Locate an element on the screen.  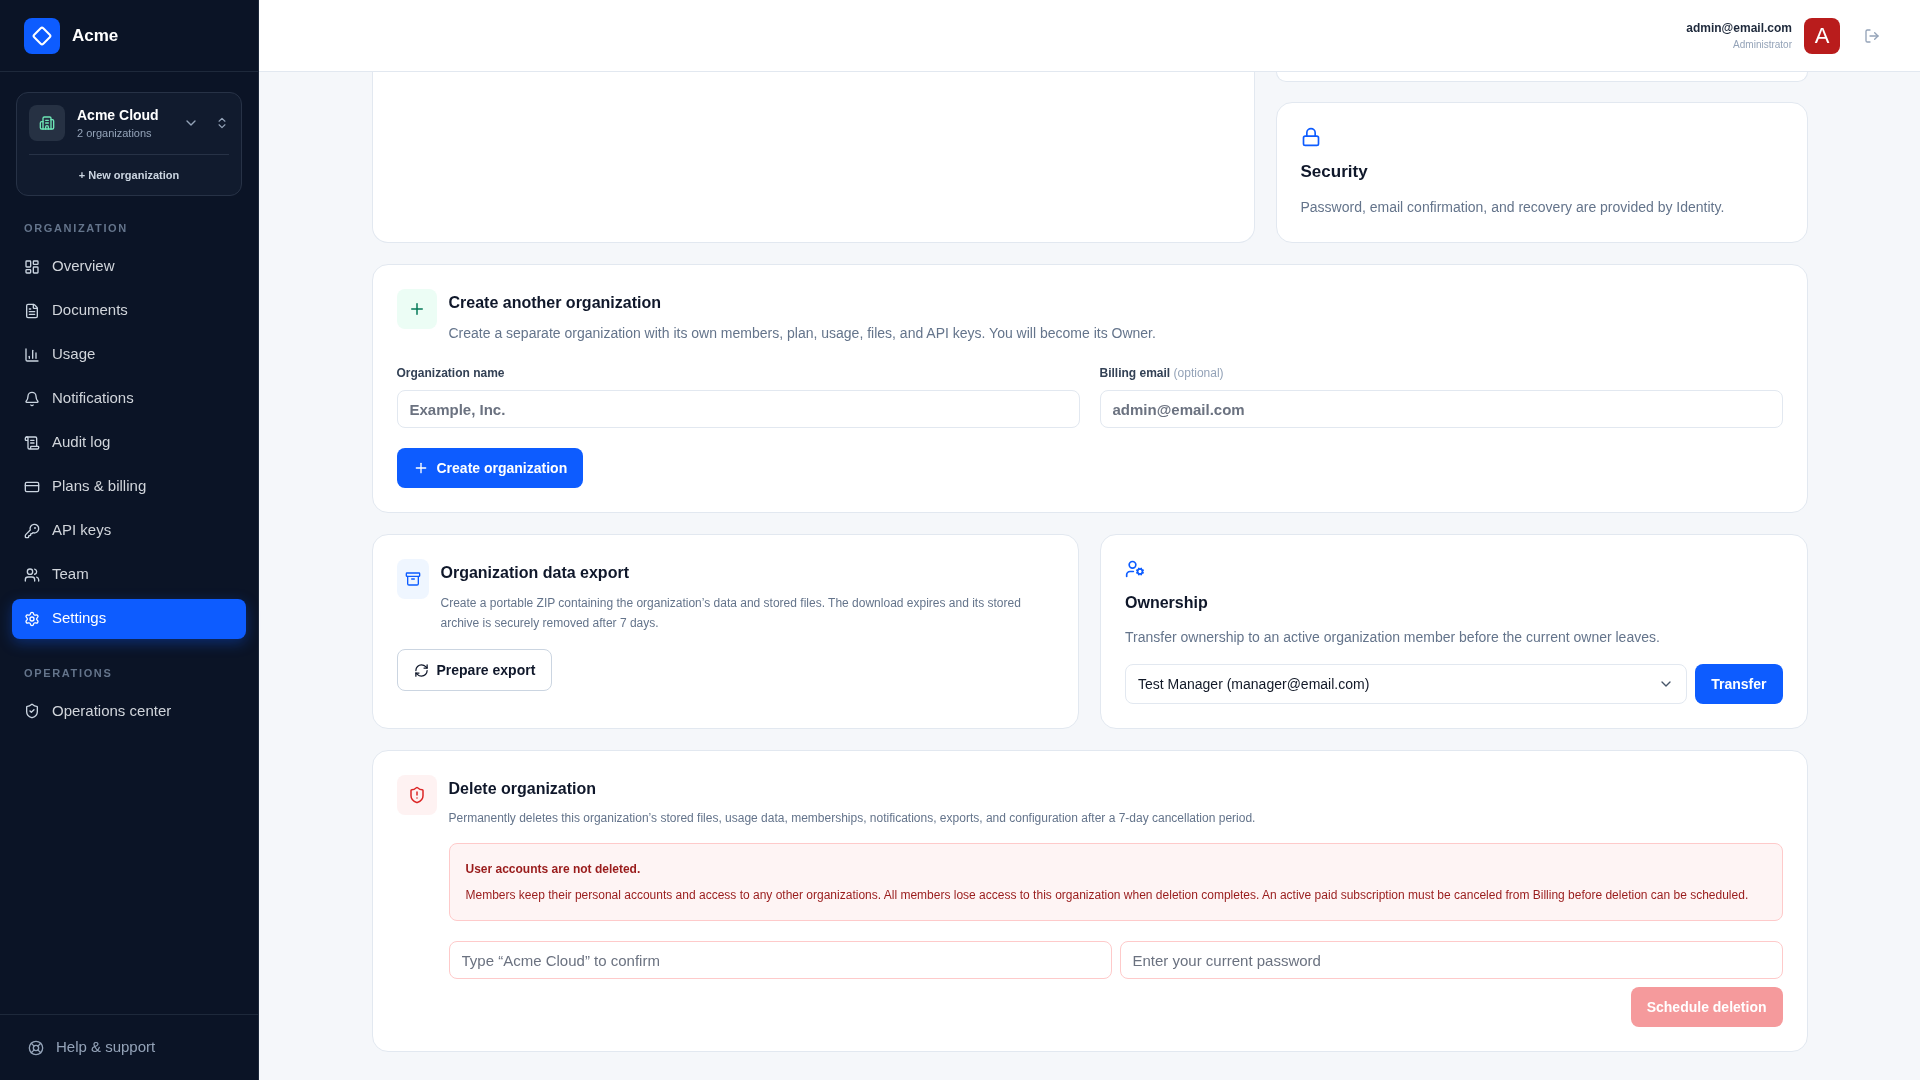
nav-item: Audit log is located at coordinates (129, 442).